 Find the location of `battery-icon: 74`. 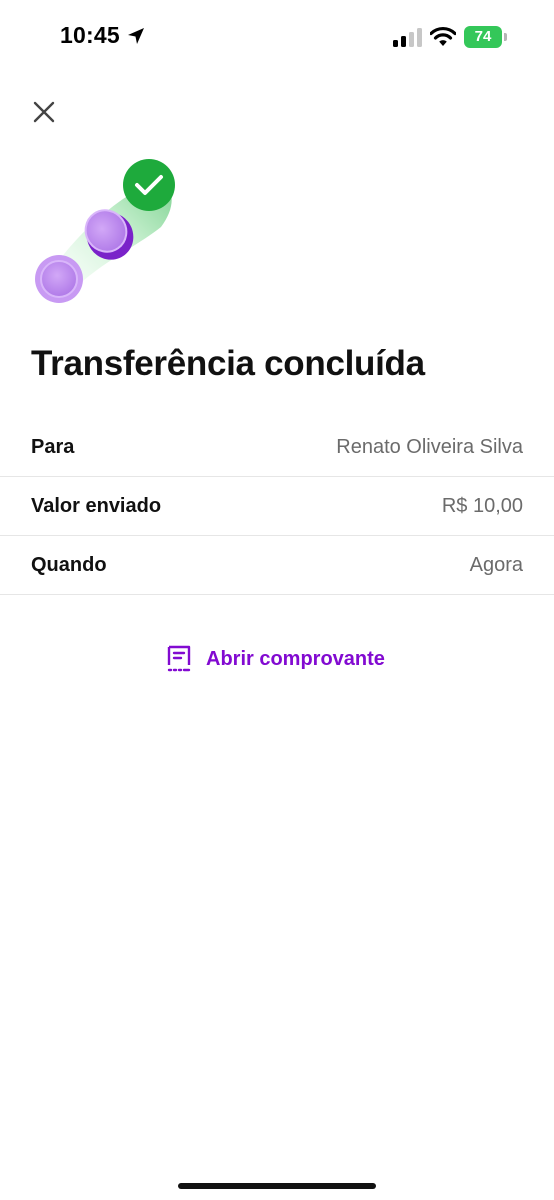

battery-icon: 74 is located at coordinates (486, 37).